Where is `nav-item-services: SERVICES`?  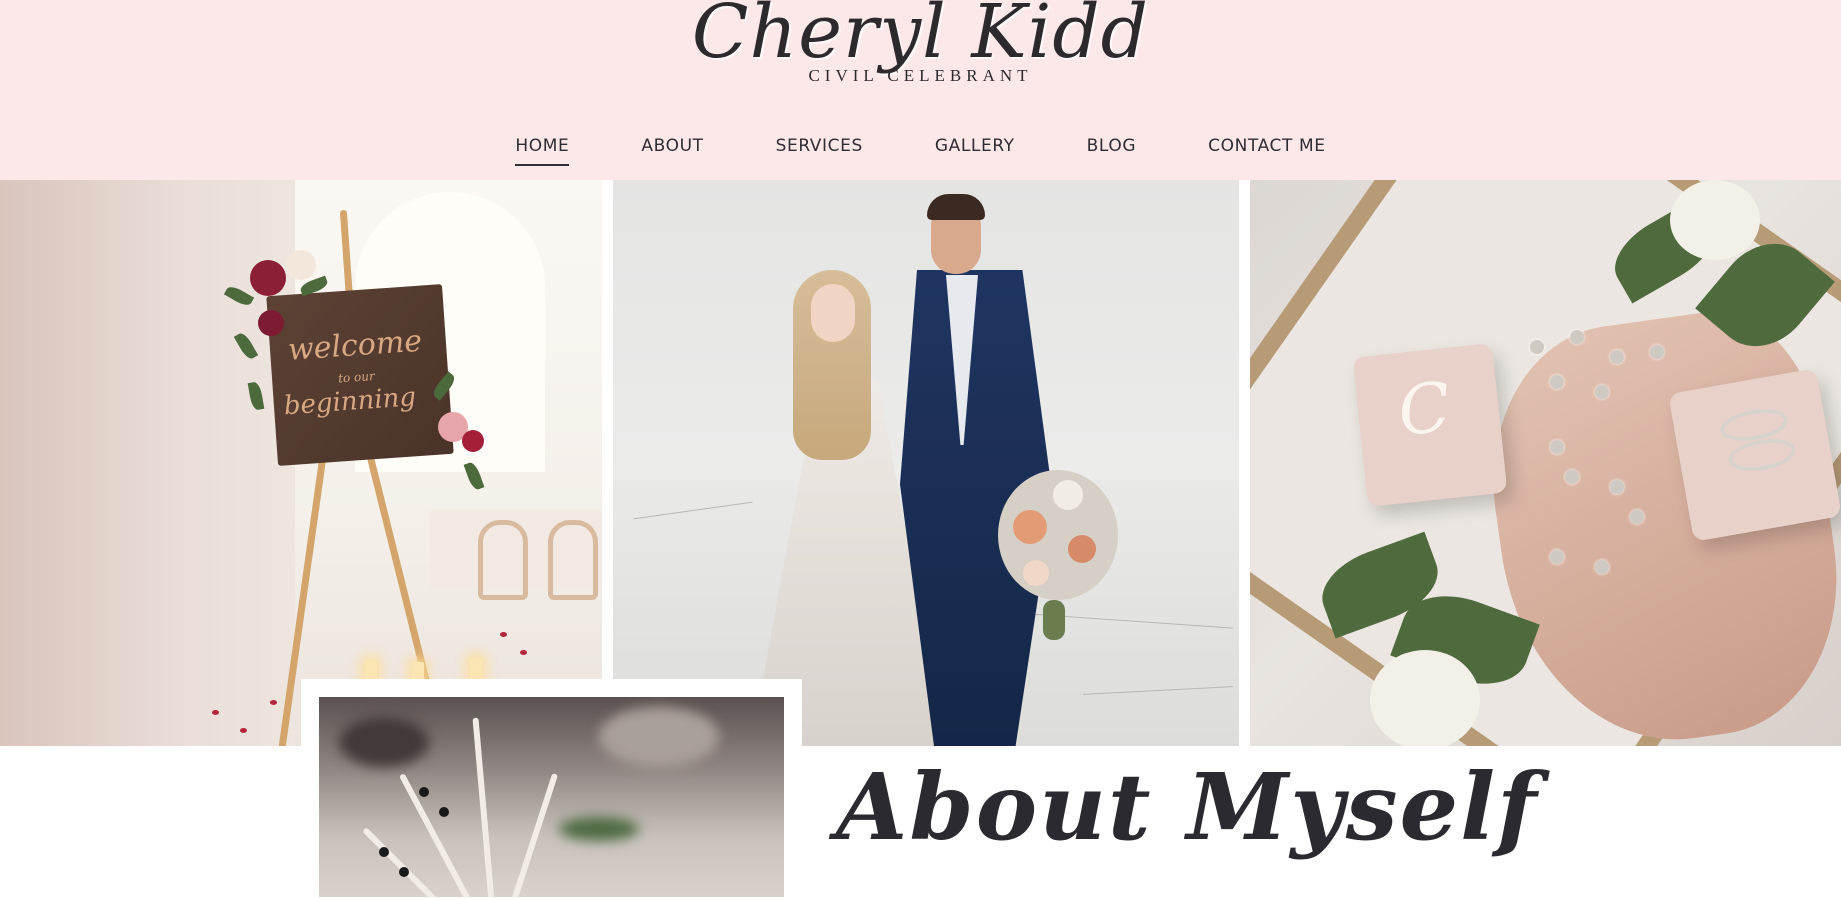 nav-item-services: SERVICES is located at coordinates (819, 150).